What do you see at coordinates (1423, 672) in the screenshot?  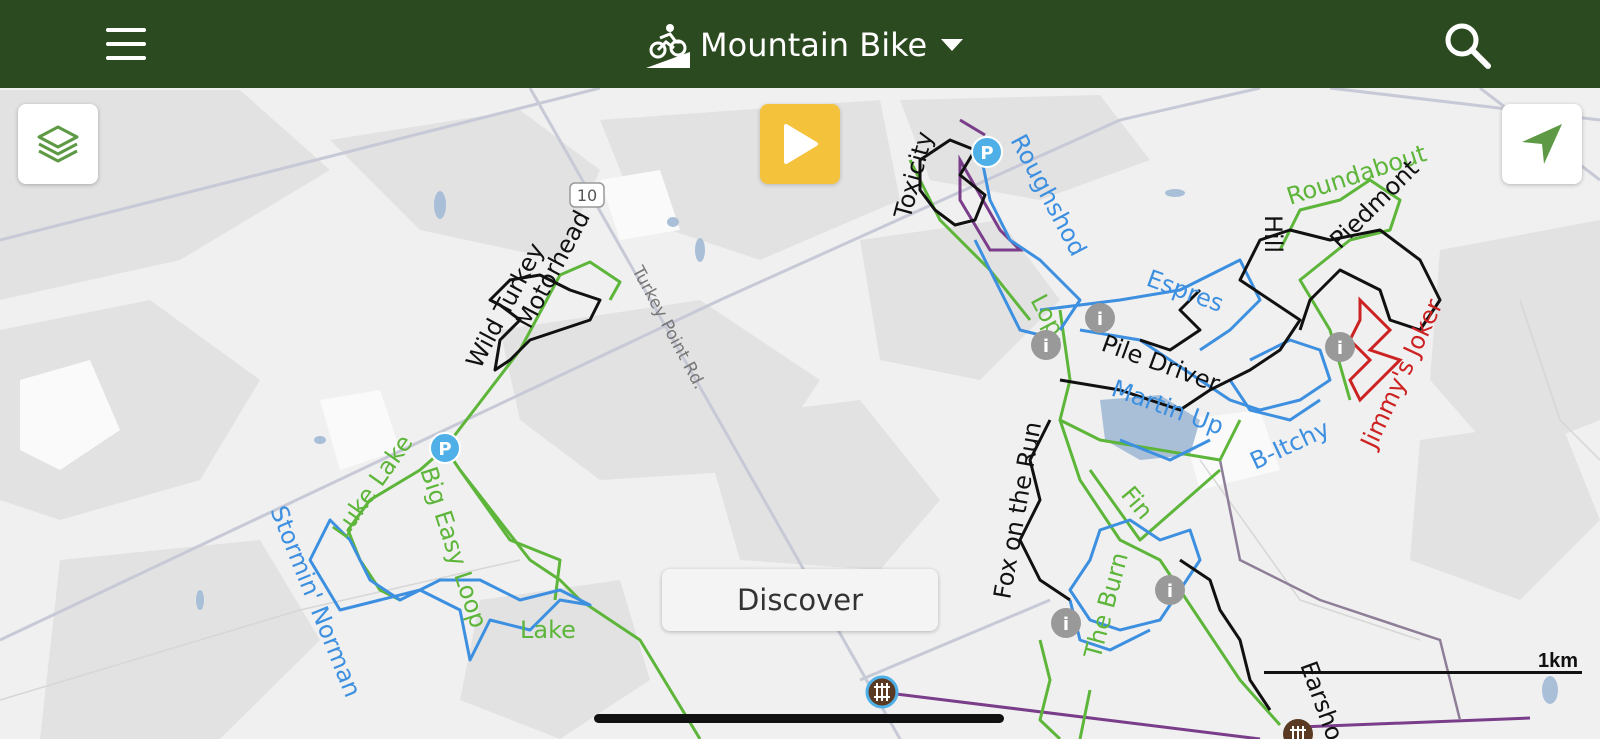 I see `scale-line` at bounding box center [1423, 672].